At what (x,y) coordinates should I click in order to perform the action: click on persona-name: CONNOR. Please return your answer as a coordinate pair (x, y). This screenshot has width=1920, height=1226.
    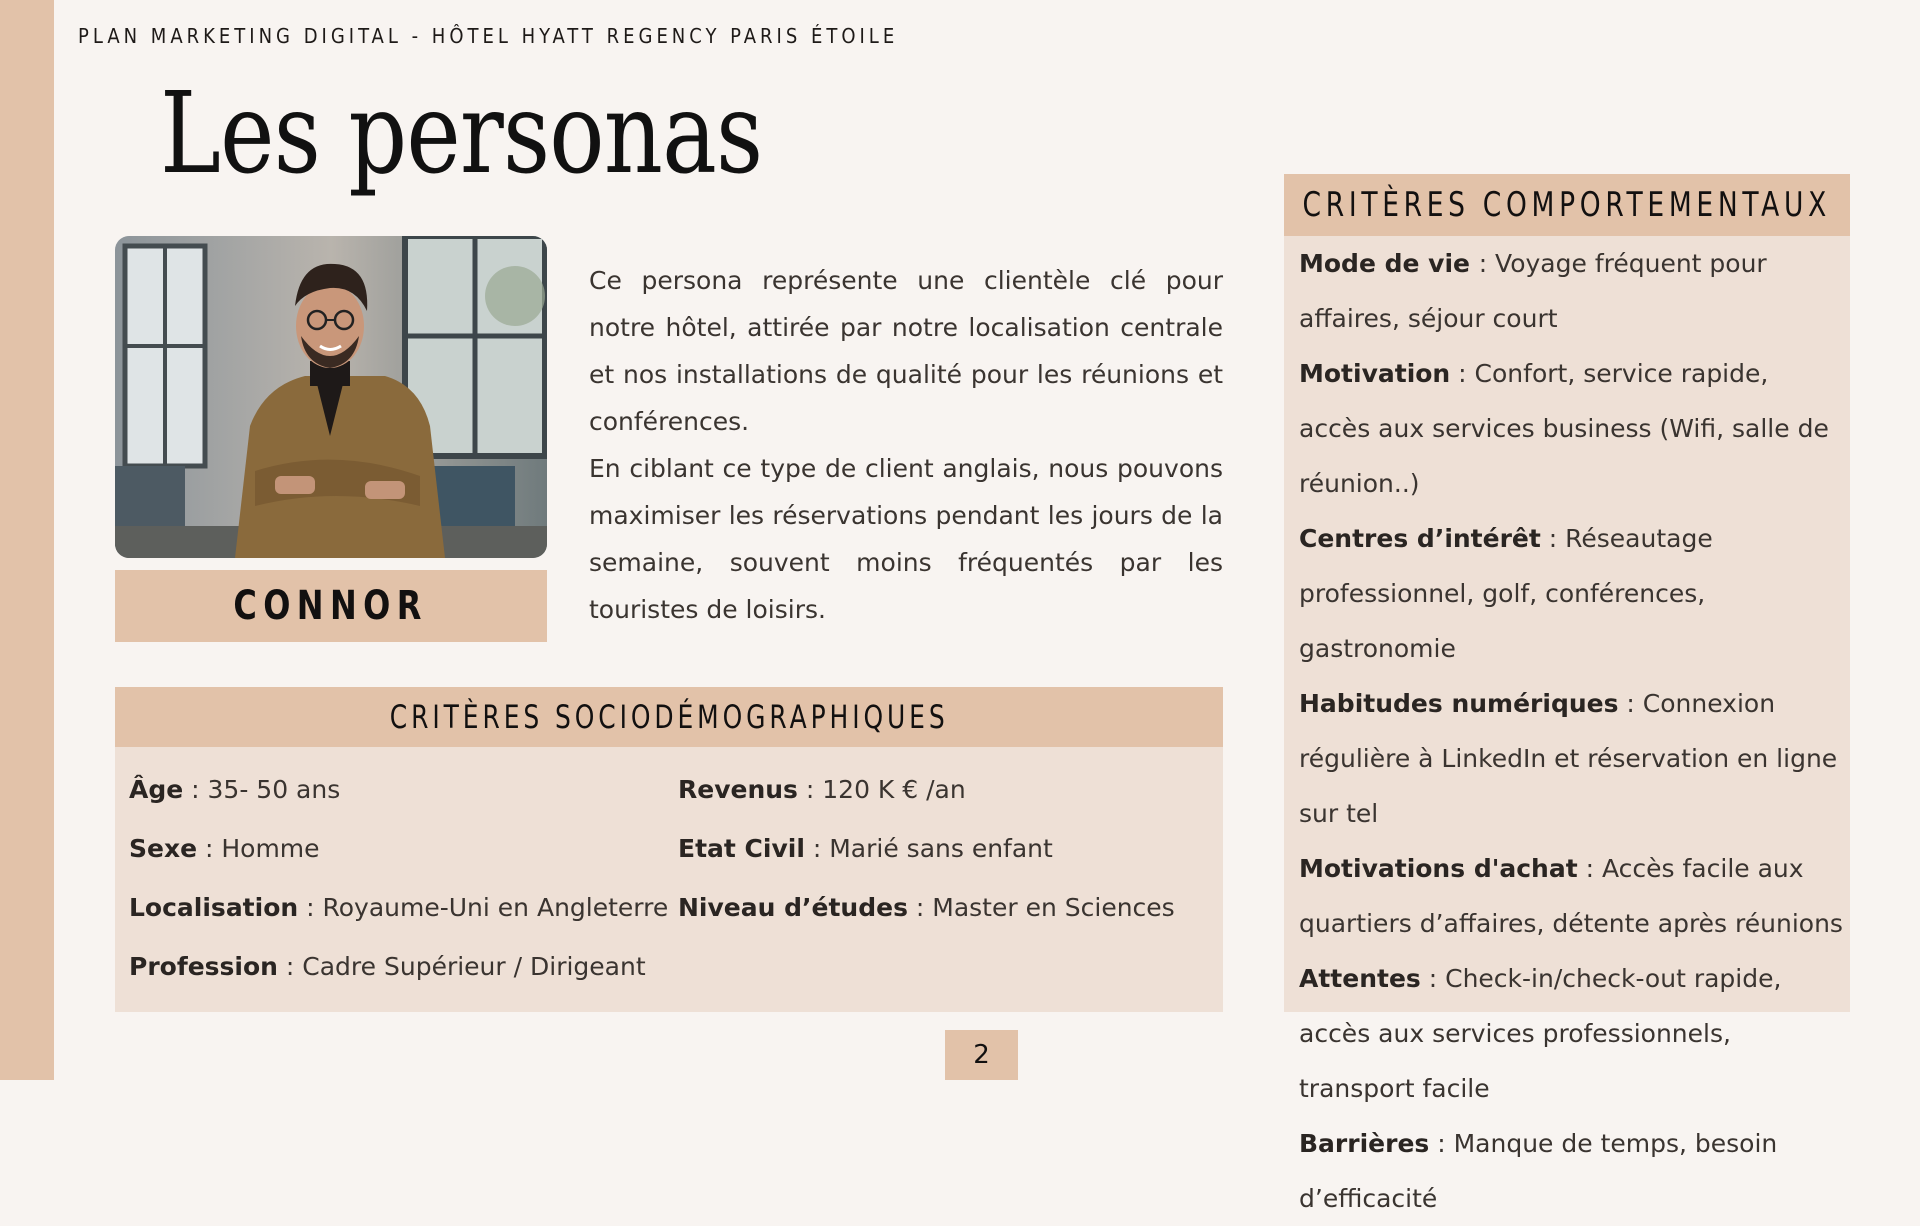
    Looking at the image, I should click on (331, 606).